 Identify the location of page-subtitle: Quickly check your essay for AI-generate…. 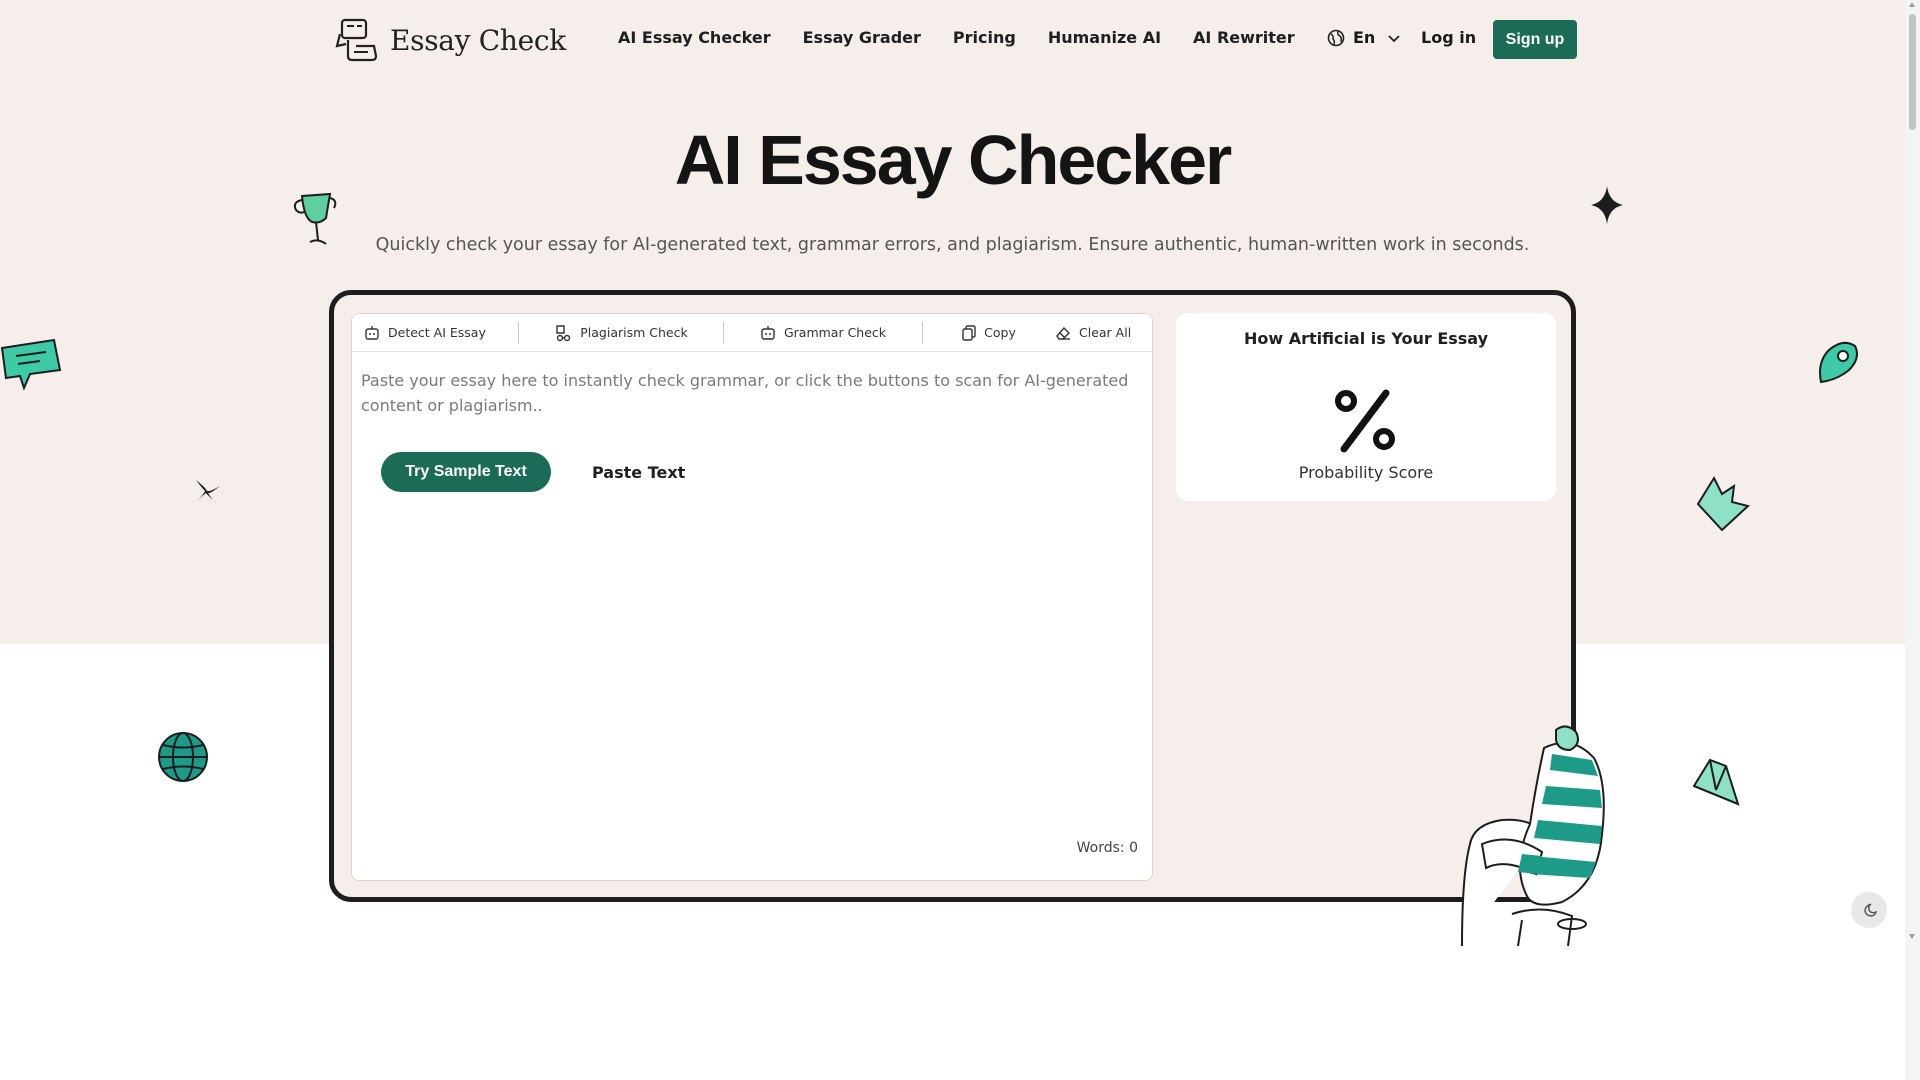
(952, 245).